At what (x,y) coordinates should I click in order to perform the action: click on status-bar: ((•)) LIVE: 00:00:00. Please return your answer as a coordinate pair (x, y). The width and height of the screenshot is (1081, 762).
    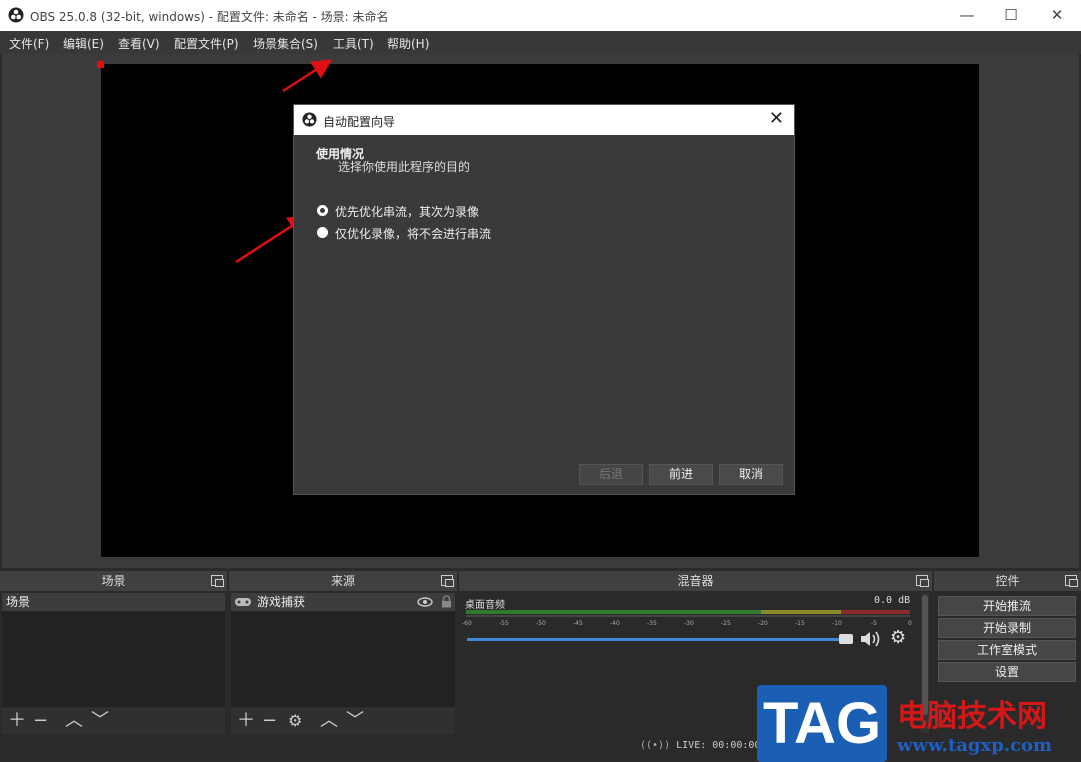
    Looking at the image, I should click on (700, 745).